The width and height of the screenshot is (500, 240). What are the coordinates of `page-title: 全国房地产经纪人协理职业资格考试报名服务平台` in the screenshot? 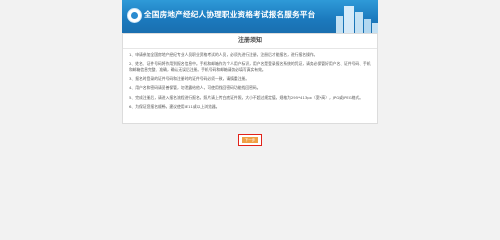 It's located at (230, 14).